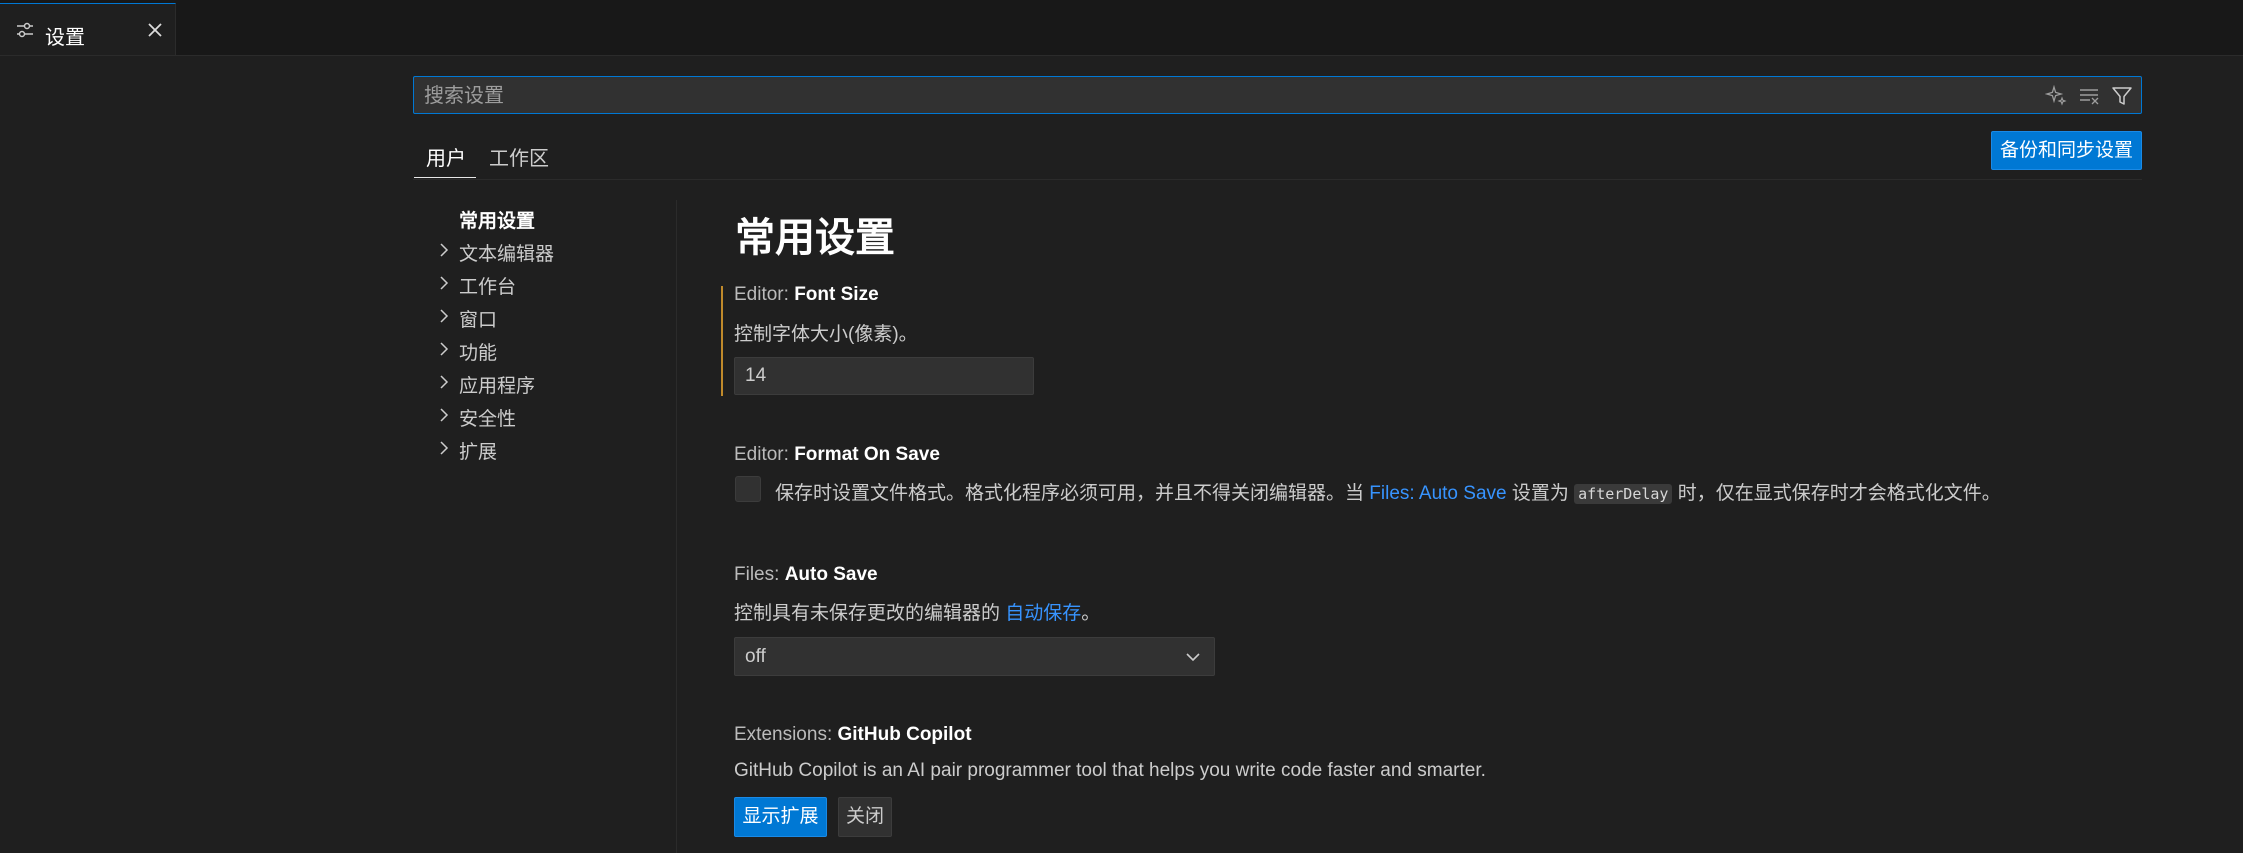 This screenshot has height=853, width=2243. What do you see at coordinates (917, 613) in the screenshot?
I see `setting-description-auto-save: 控制具有未保存更改的编辑器的 自动保存。` at bounding box center [917, 613].